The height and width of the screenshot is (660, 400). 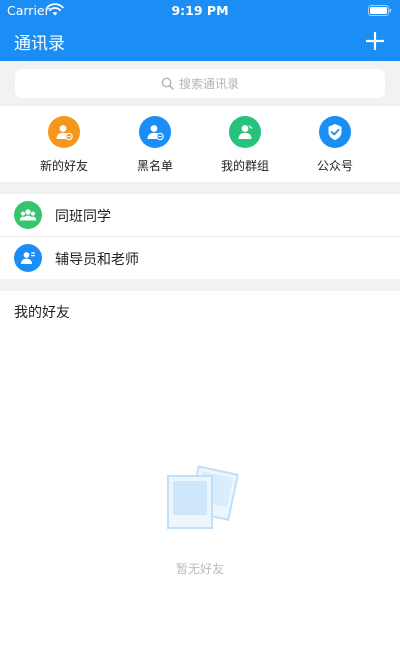 I want to click on quick-action-blacklist: 黑名单, so click(x=155, y=149).